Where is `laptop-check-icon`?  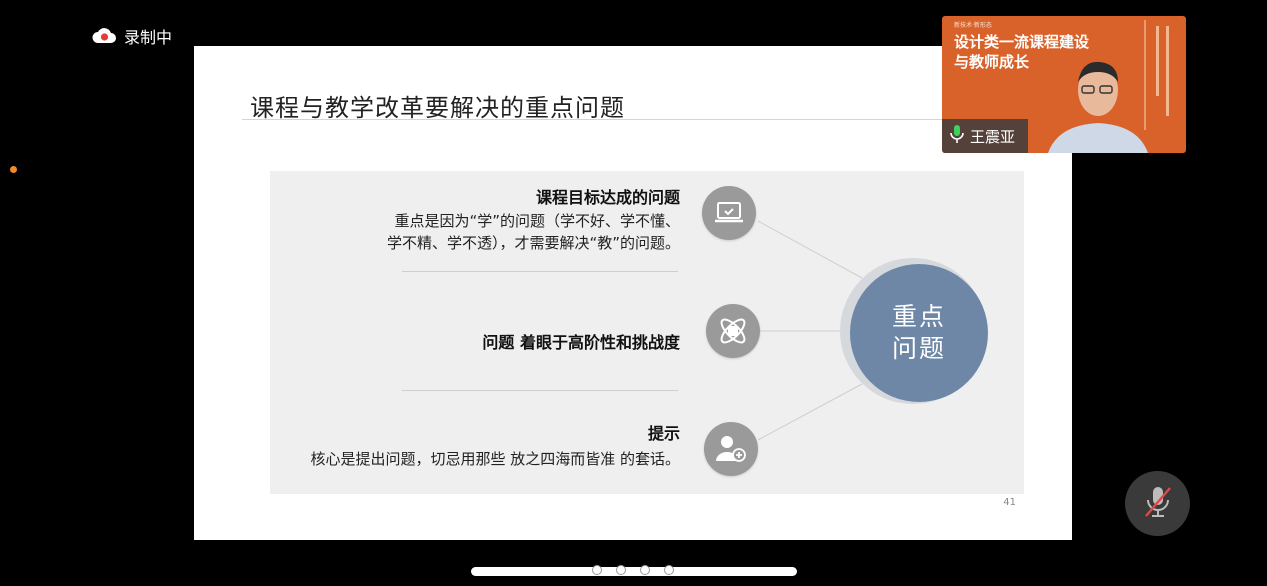
laptop-check-icon is located at coordinates (729, 213).